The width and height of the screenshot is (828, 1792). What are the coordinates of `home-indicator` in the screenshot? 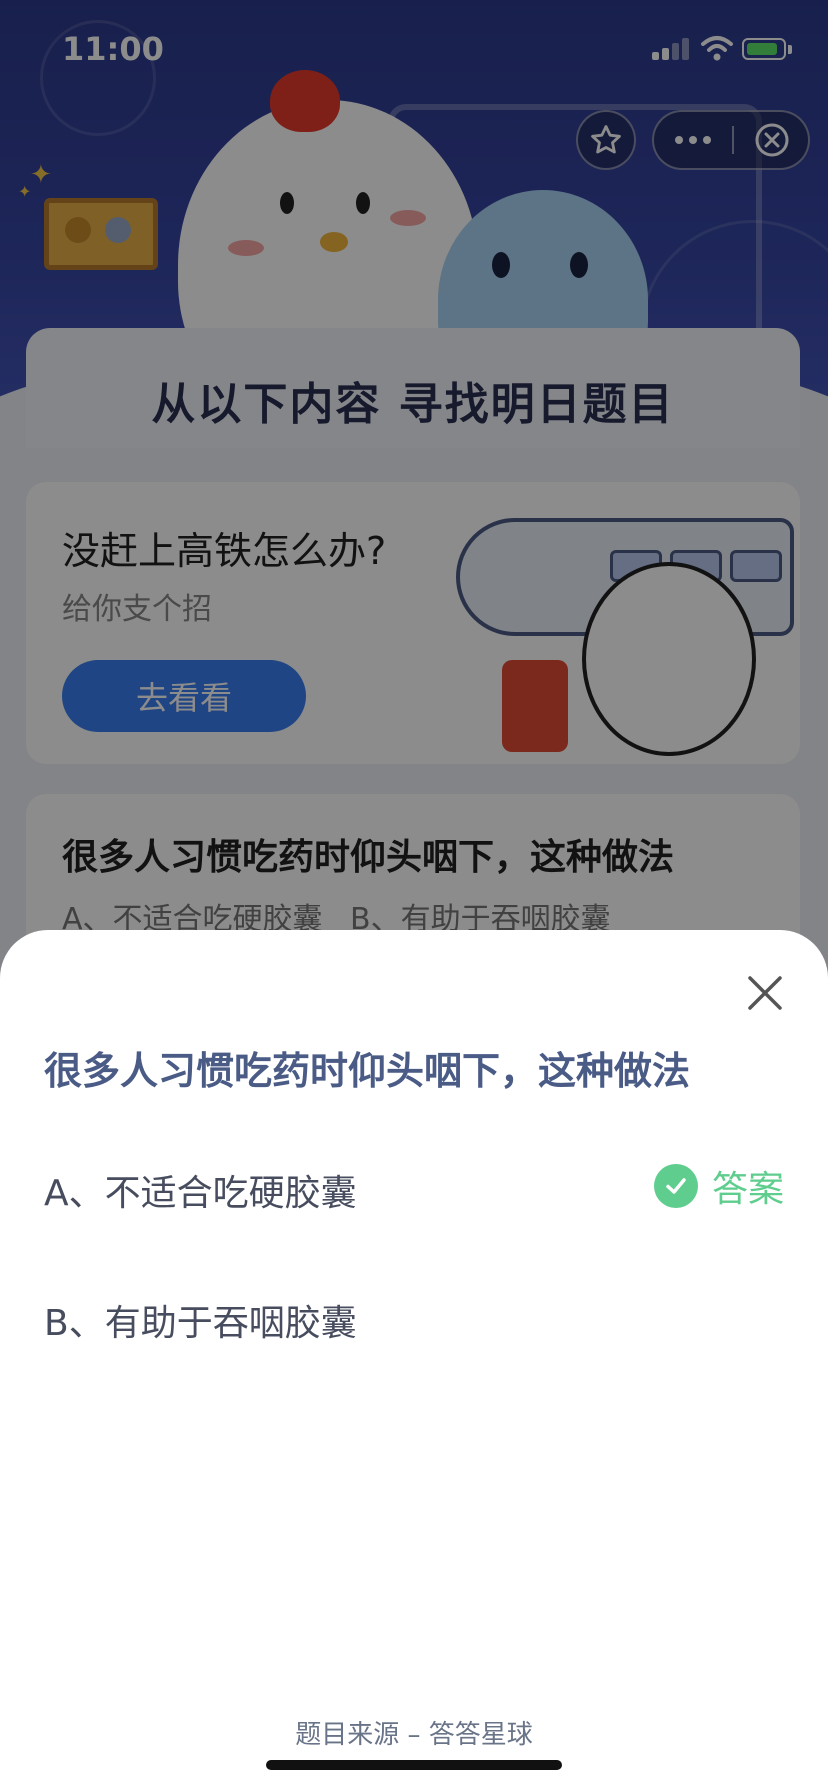 It's located at (414, 1765).